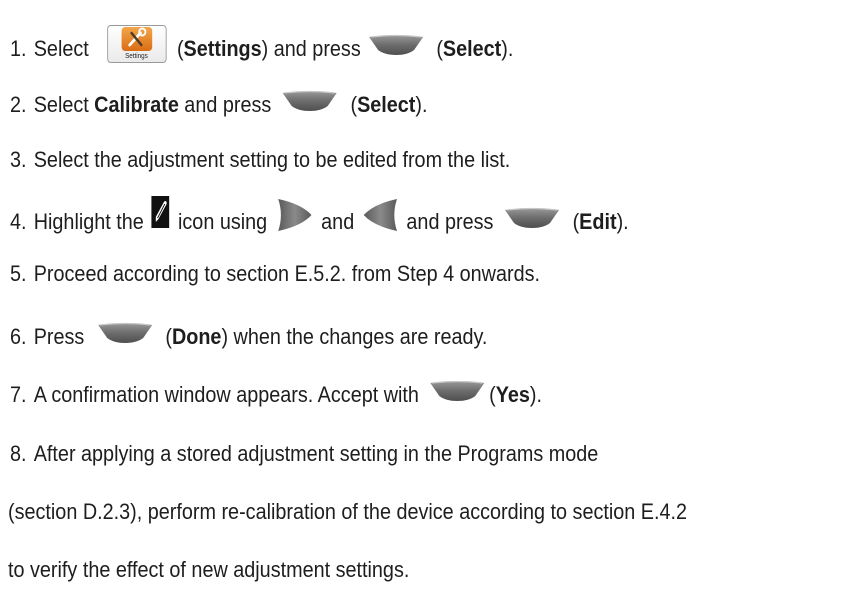  Describe the element at coordinates (136, 38) in the screenshot. I see `settings-tile` at that location.